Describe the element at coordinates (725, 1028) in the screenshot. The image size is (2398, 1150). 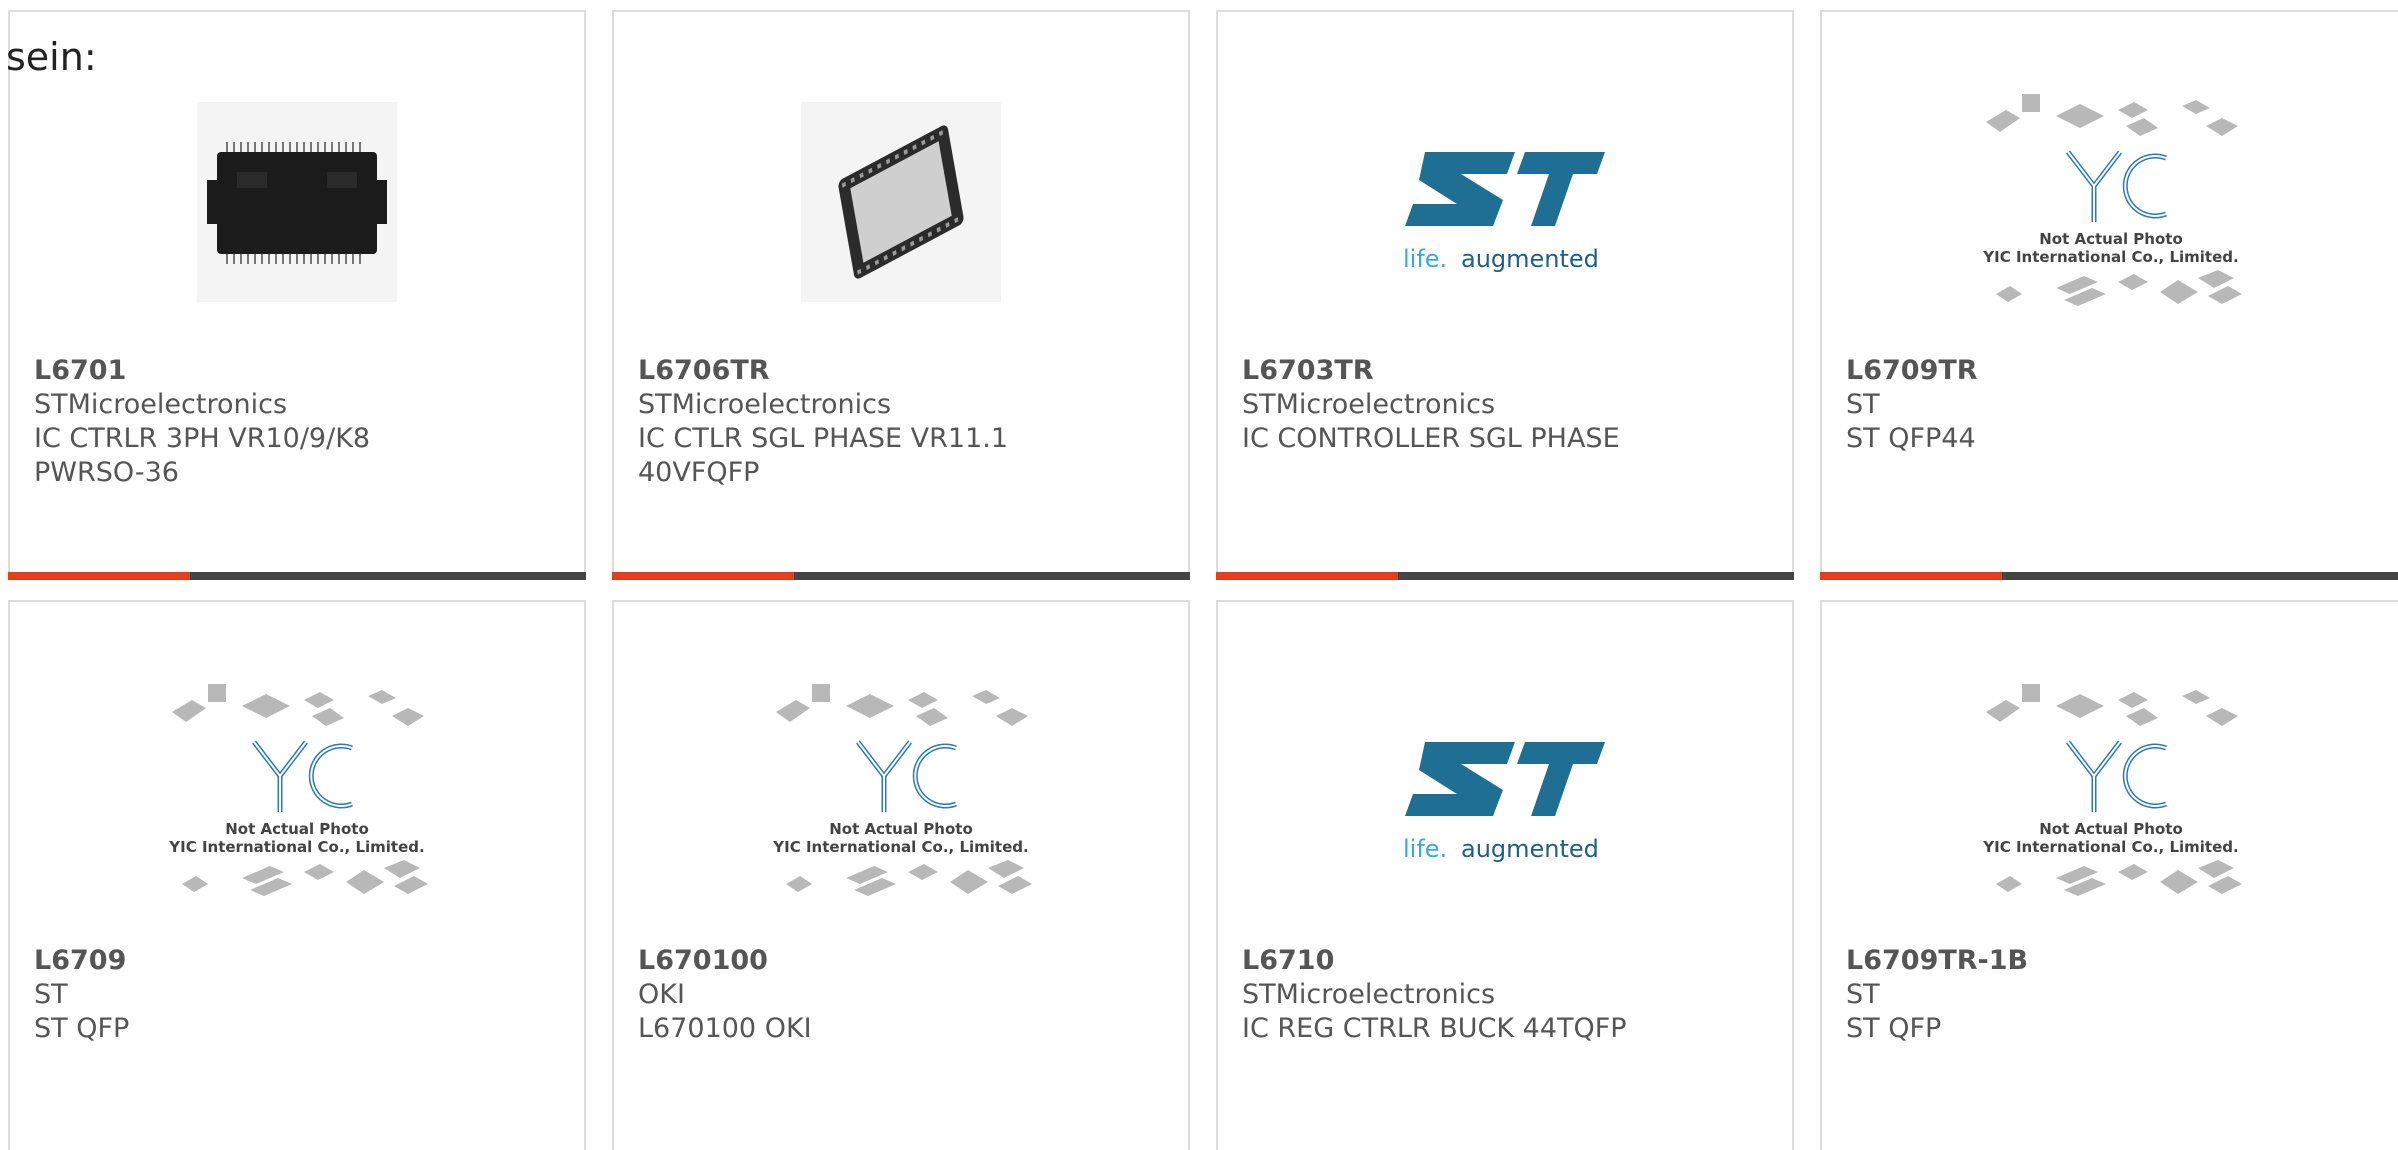
I see `description: L670100 OKI` at that location.